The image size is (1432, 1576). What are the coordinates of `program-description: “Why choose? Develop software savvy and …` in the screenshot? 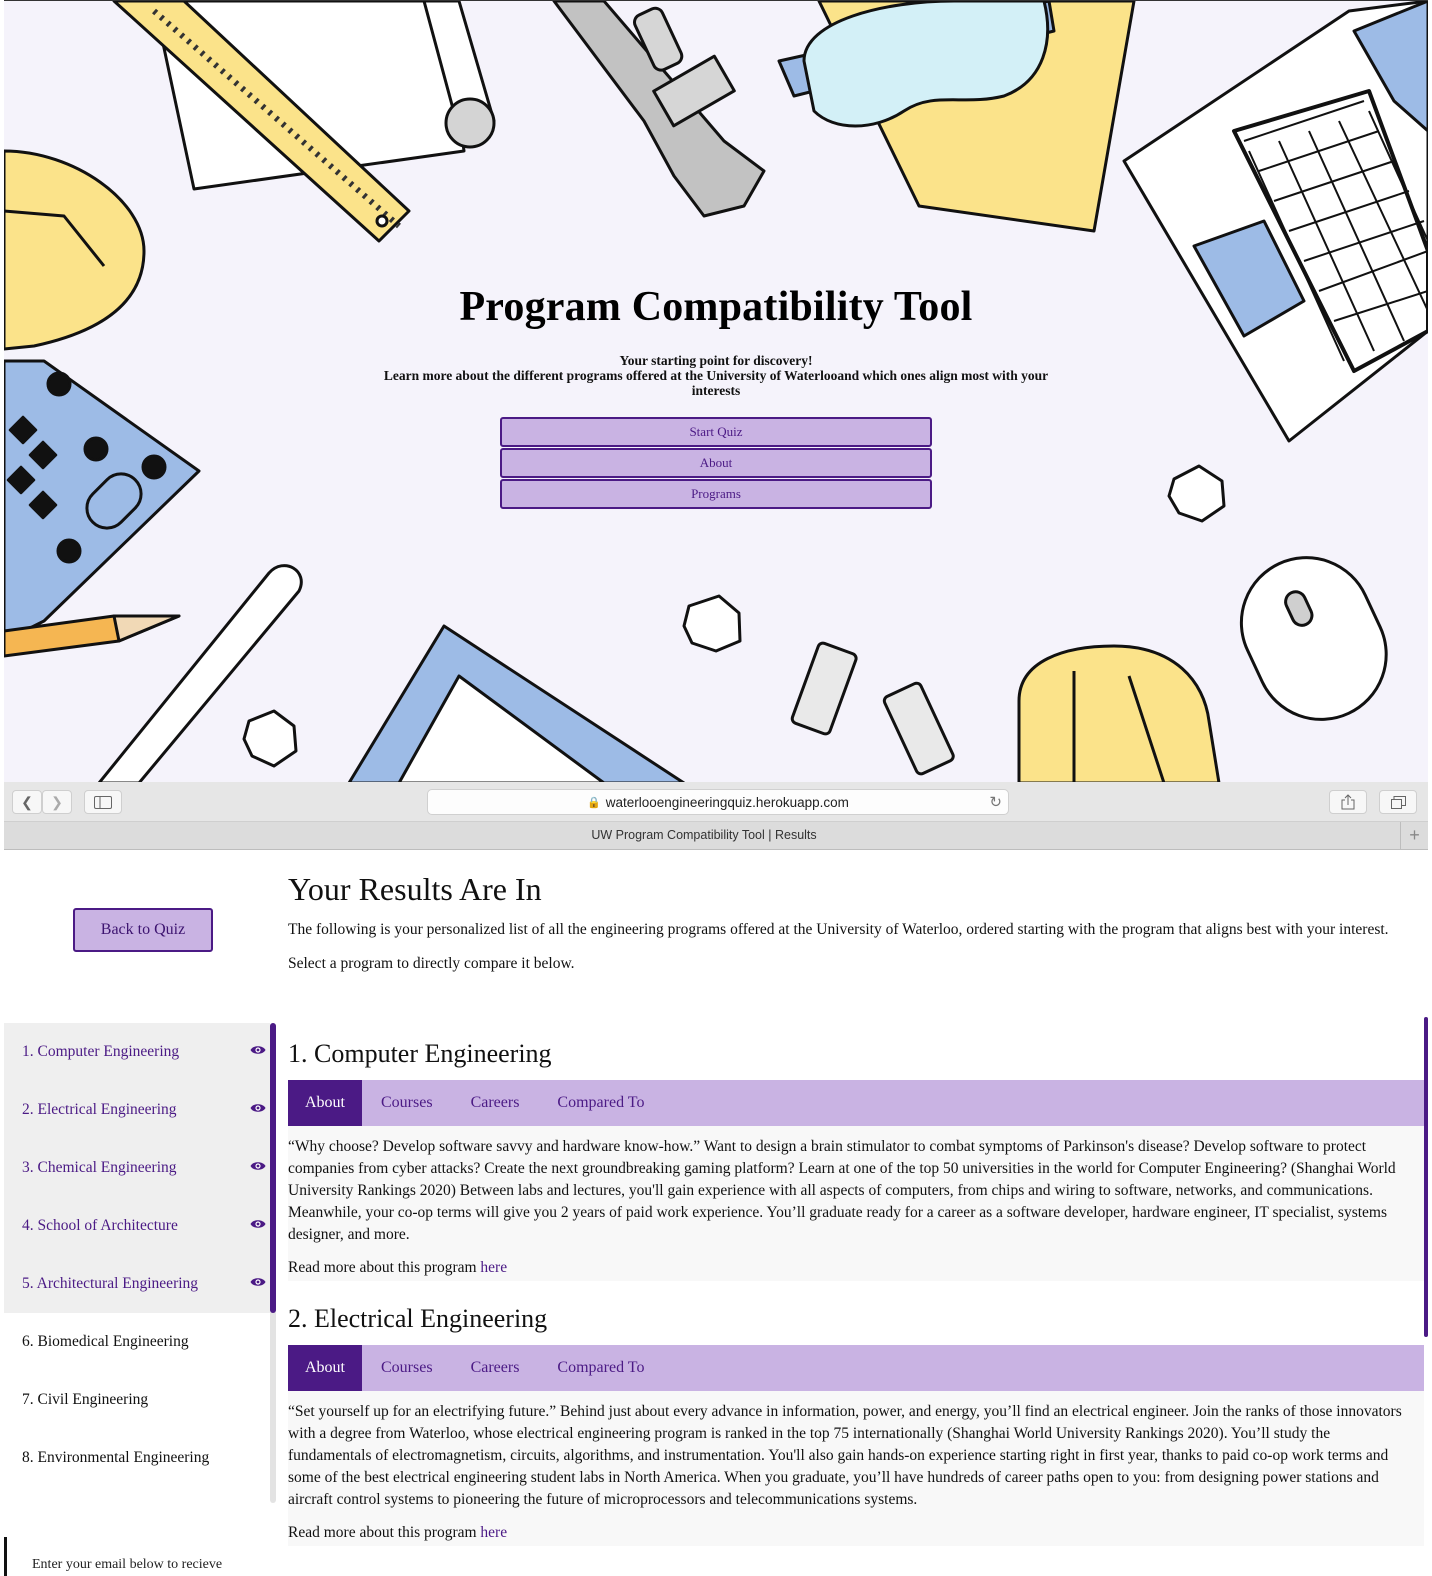 It's located at (842, 1190).